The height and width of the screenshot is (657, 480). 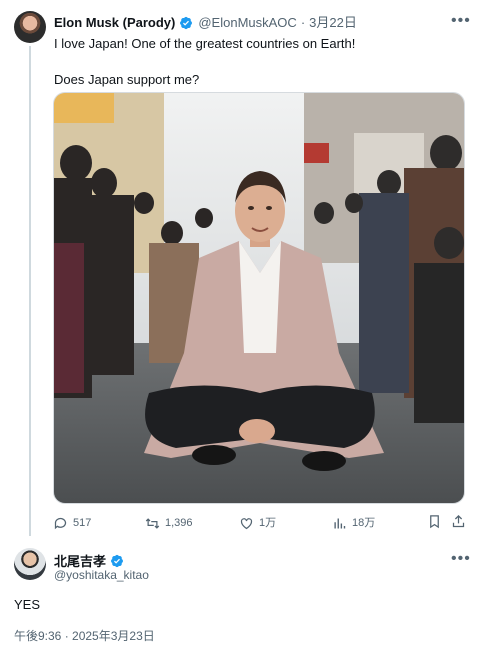 What do you see at coordinates (82, 523) in the screenshot?
I see `reply-count: 517` at bounding box center [82, 523].